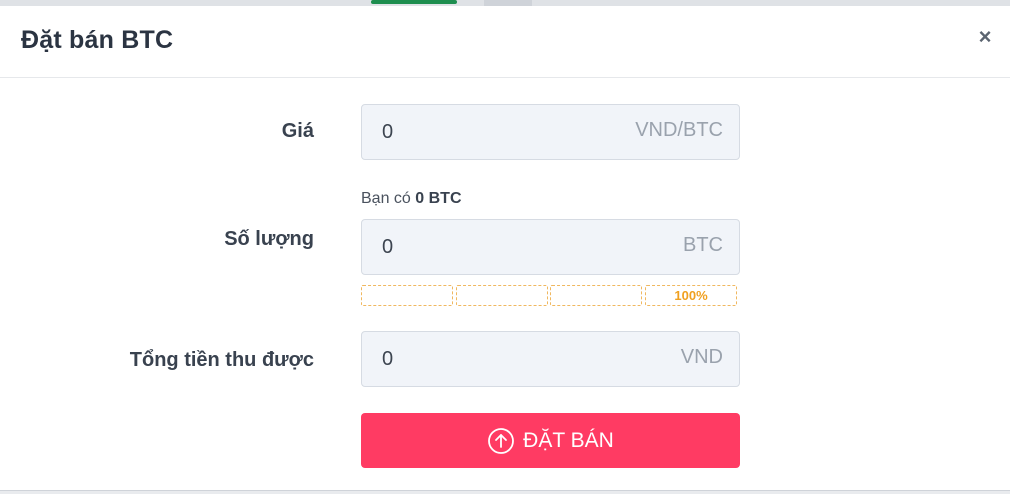  I want to click on price-input: 0 VND/BTC, so click(550, 132).